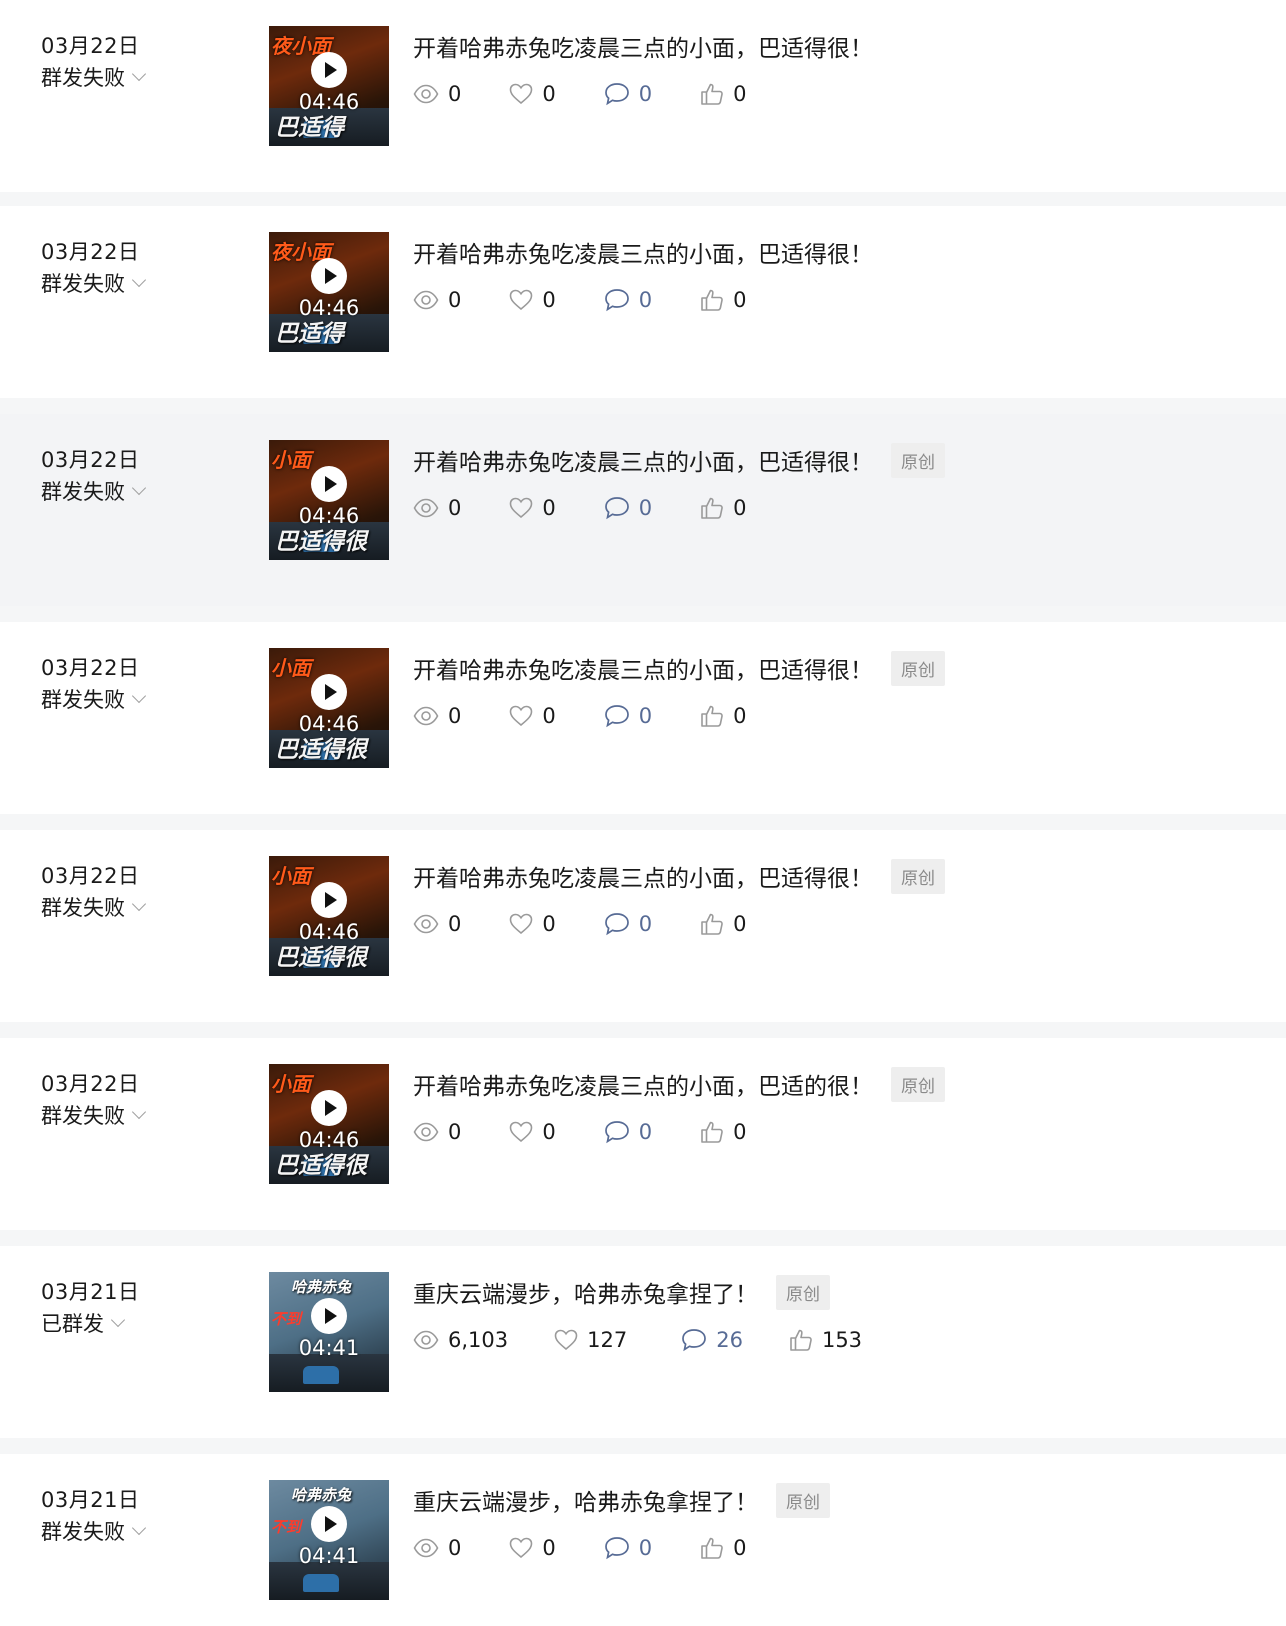 The image size is (1286, 1626). Describe the element at coordinates (437, 924) in the screenshot. I see `view-count: 0` at that location.